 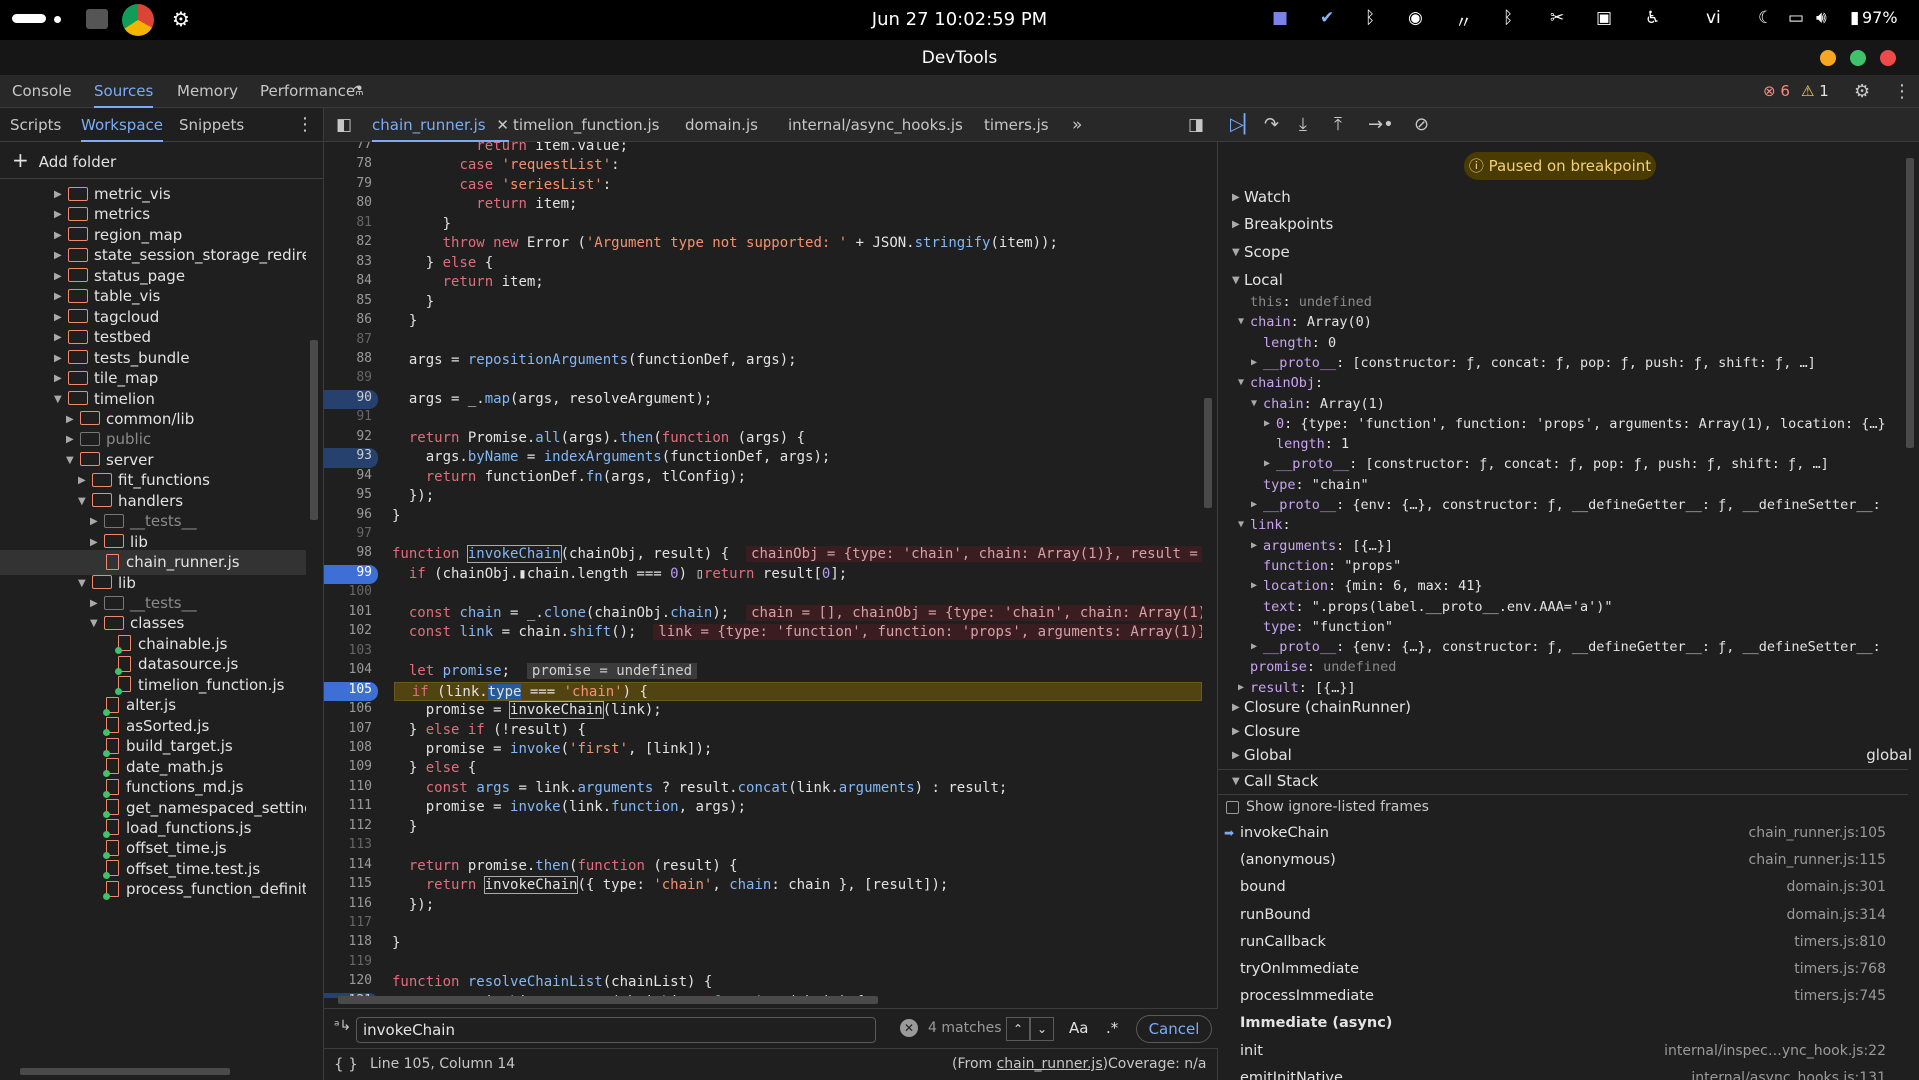 What do you see at coordinates (348, 866) in the screenshot?
I see `line-number: 114` at bounding box center [348, 866].